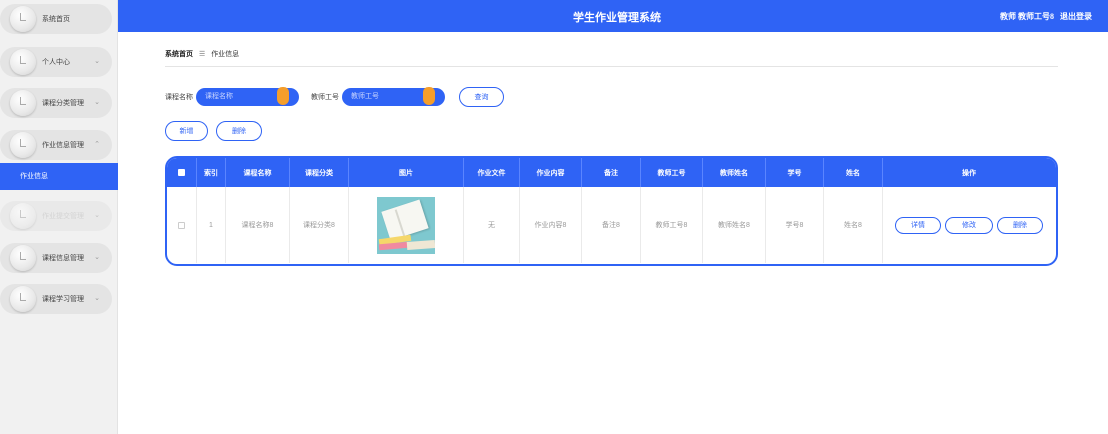  I want to click on header-content: 作业内容, so click(550, 172).